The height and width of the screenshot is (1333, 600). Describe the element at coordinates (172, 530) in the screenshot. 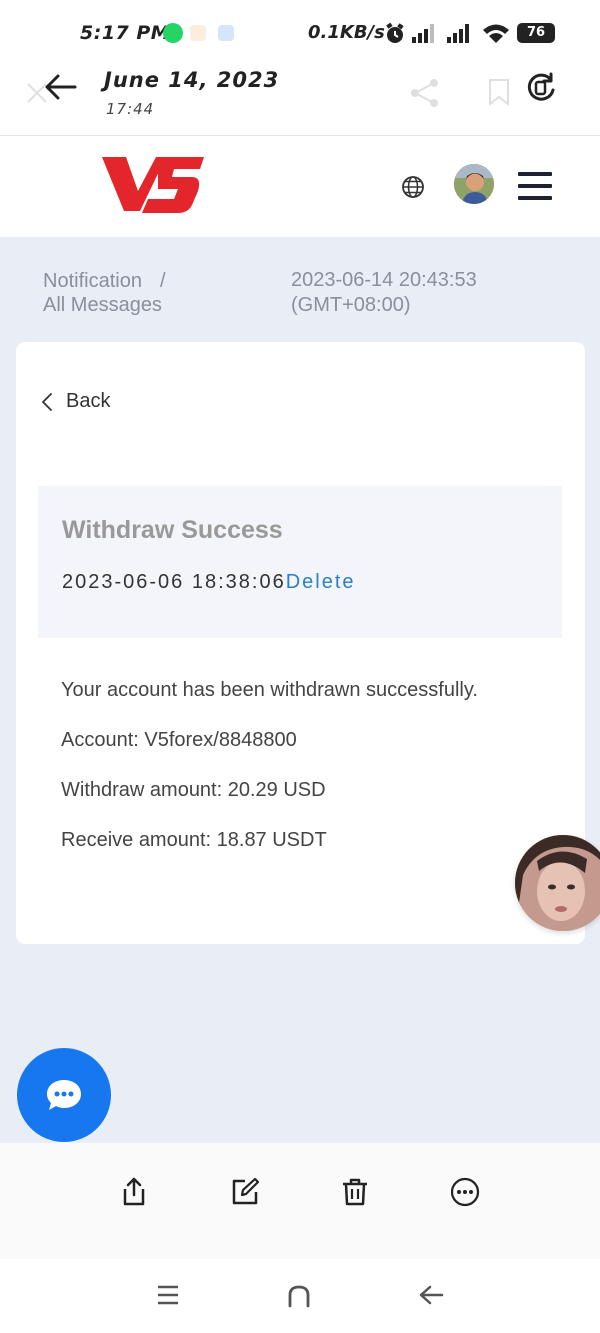

I see `message-title: Withdraw Success` at that location.